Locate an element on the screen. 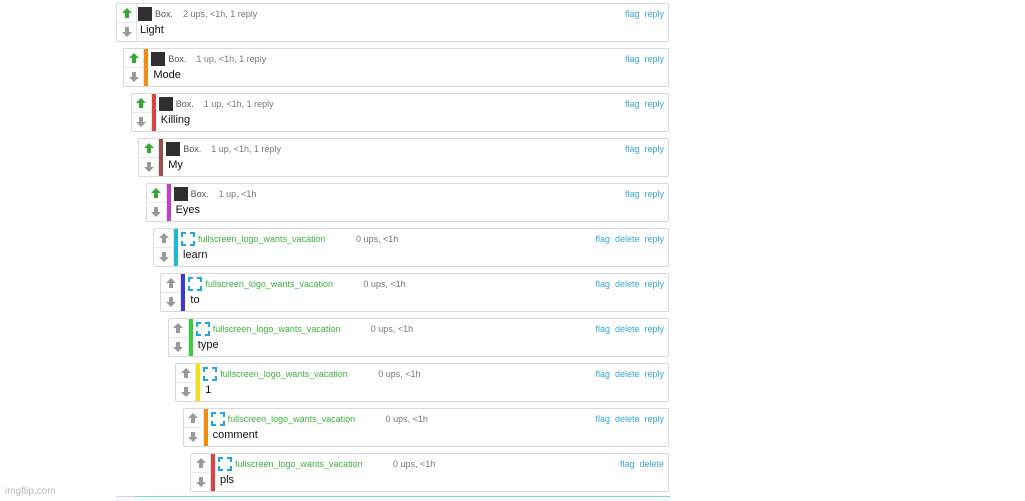 The height and width of the screenshot is (501, 1025). comment-actions: flag delete reply is located at coordinates (627, 284).